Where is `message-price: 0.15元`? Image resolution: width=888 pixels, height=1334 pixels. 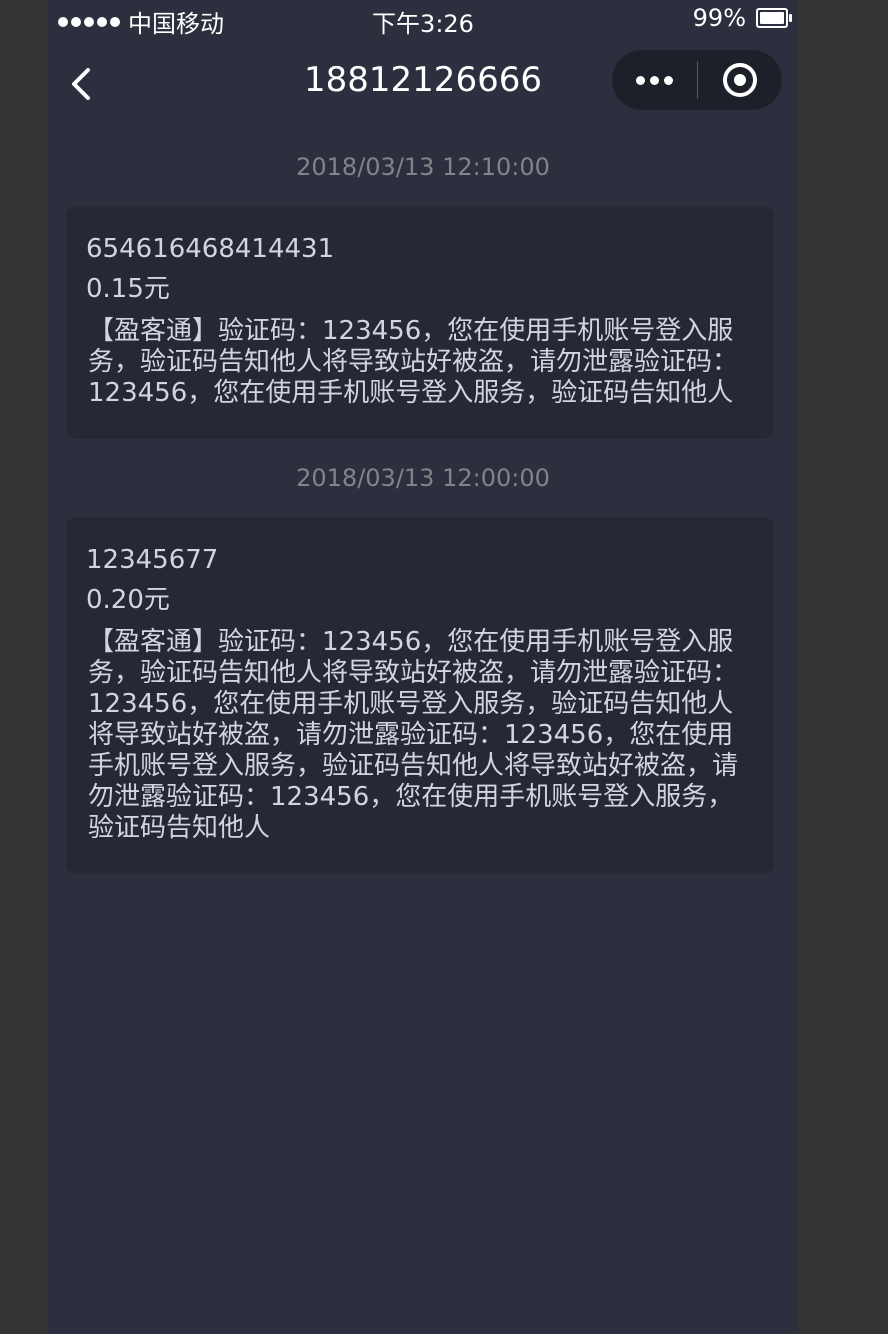 message-price: 0.15元 is located at coordinates (128, 289).